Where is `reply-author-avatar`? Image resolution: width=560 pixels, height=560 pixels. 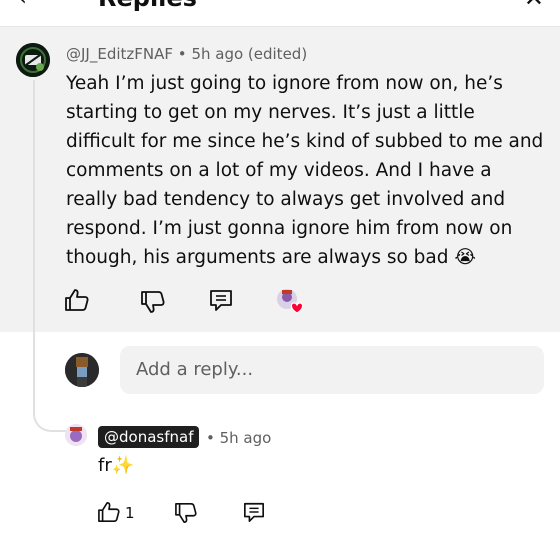
reply-author-avatar is located at coordinates (76, 435).